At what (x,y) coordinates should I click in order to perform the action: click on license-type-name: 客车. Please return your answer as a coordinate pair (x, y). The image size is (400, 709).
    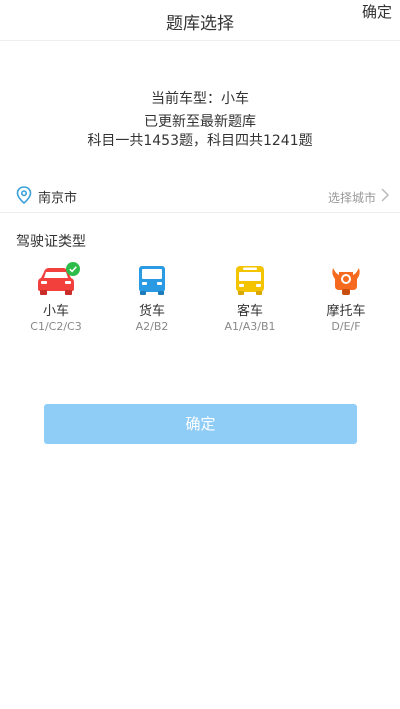
    Looking at the image, I should click on (249, 311).